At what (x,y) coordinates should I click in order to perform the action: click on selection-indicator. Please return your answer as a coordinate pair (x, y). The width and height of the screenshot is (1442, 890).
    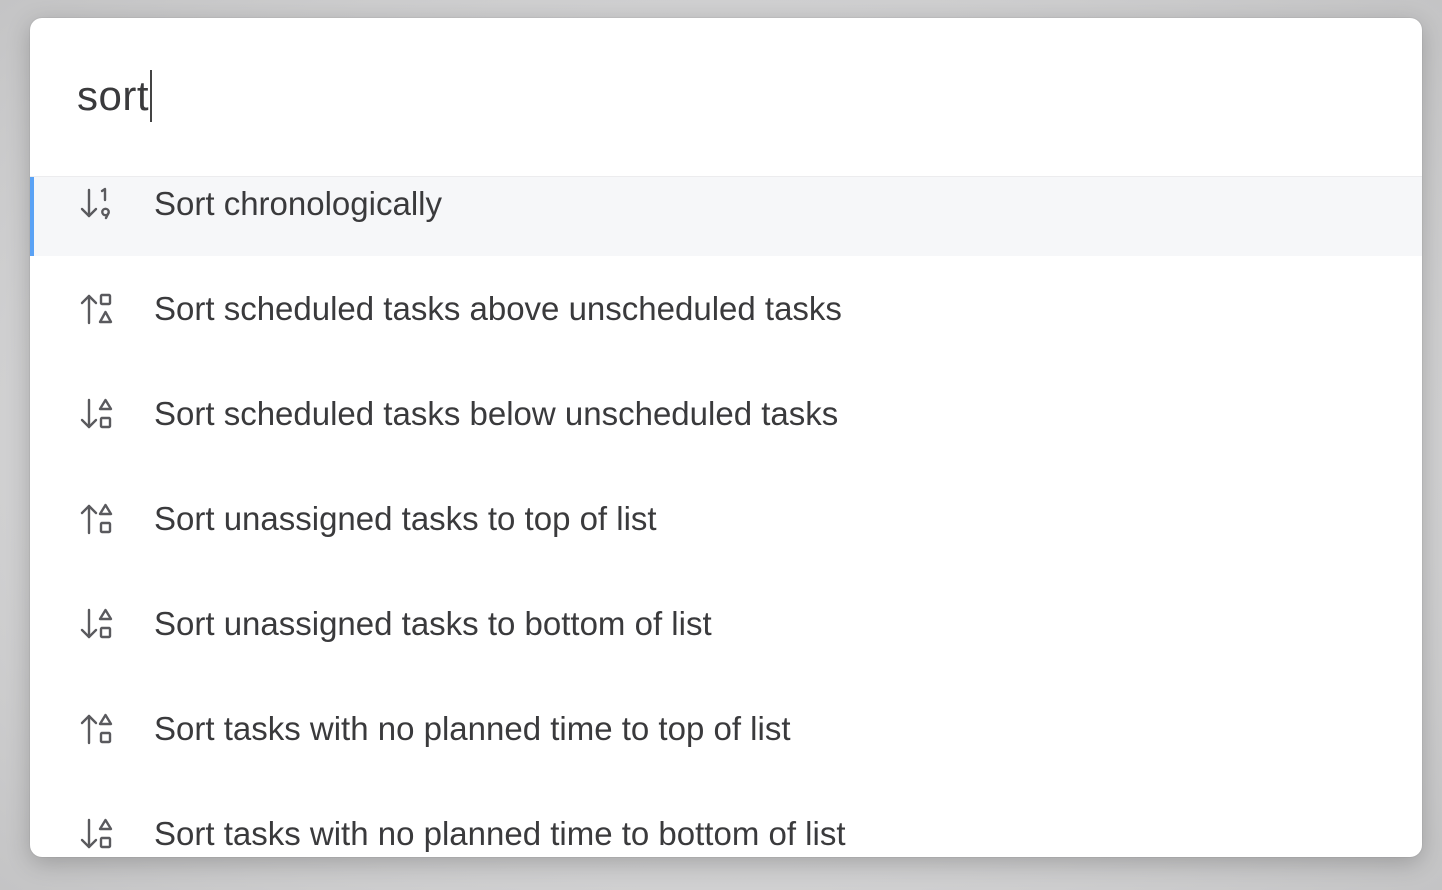
    Looking at the image, I should click on (32, 216).